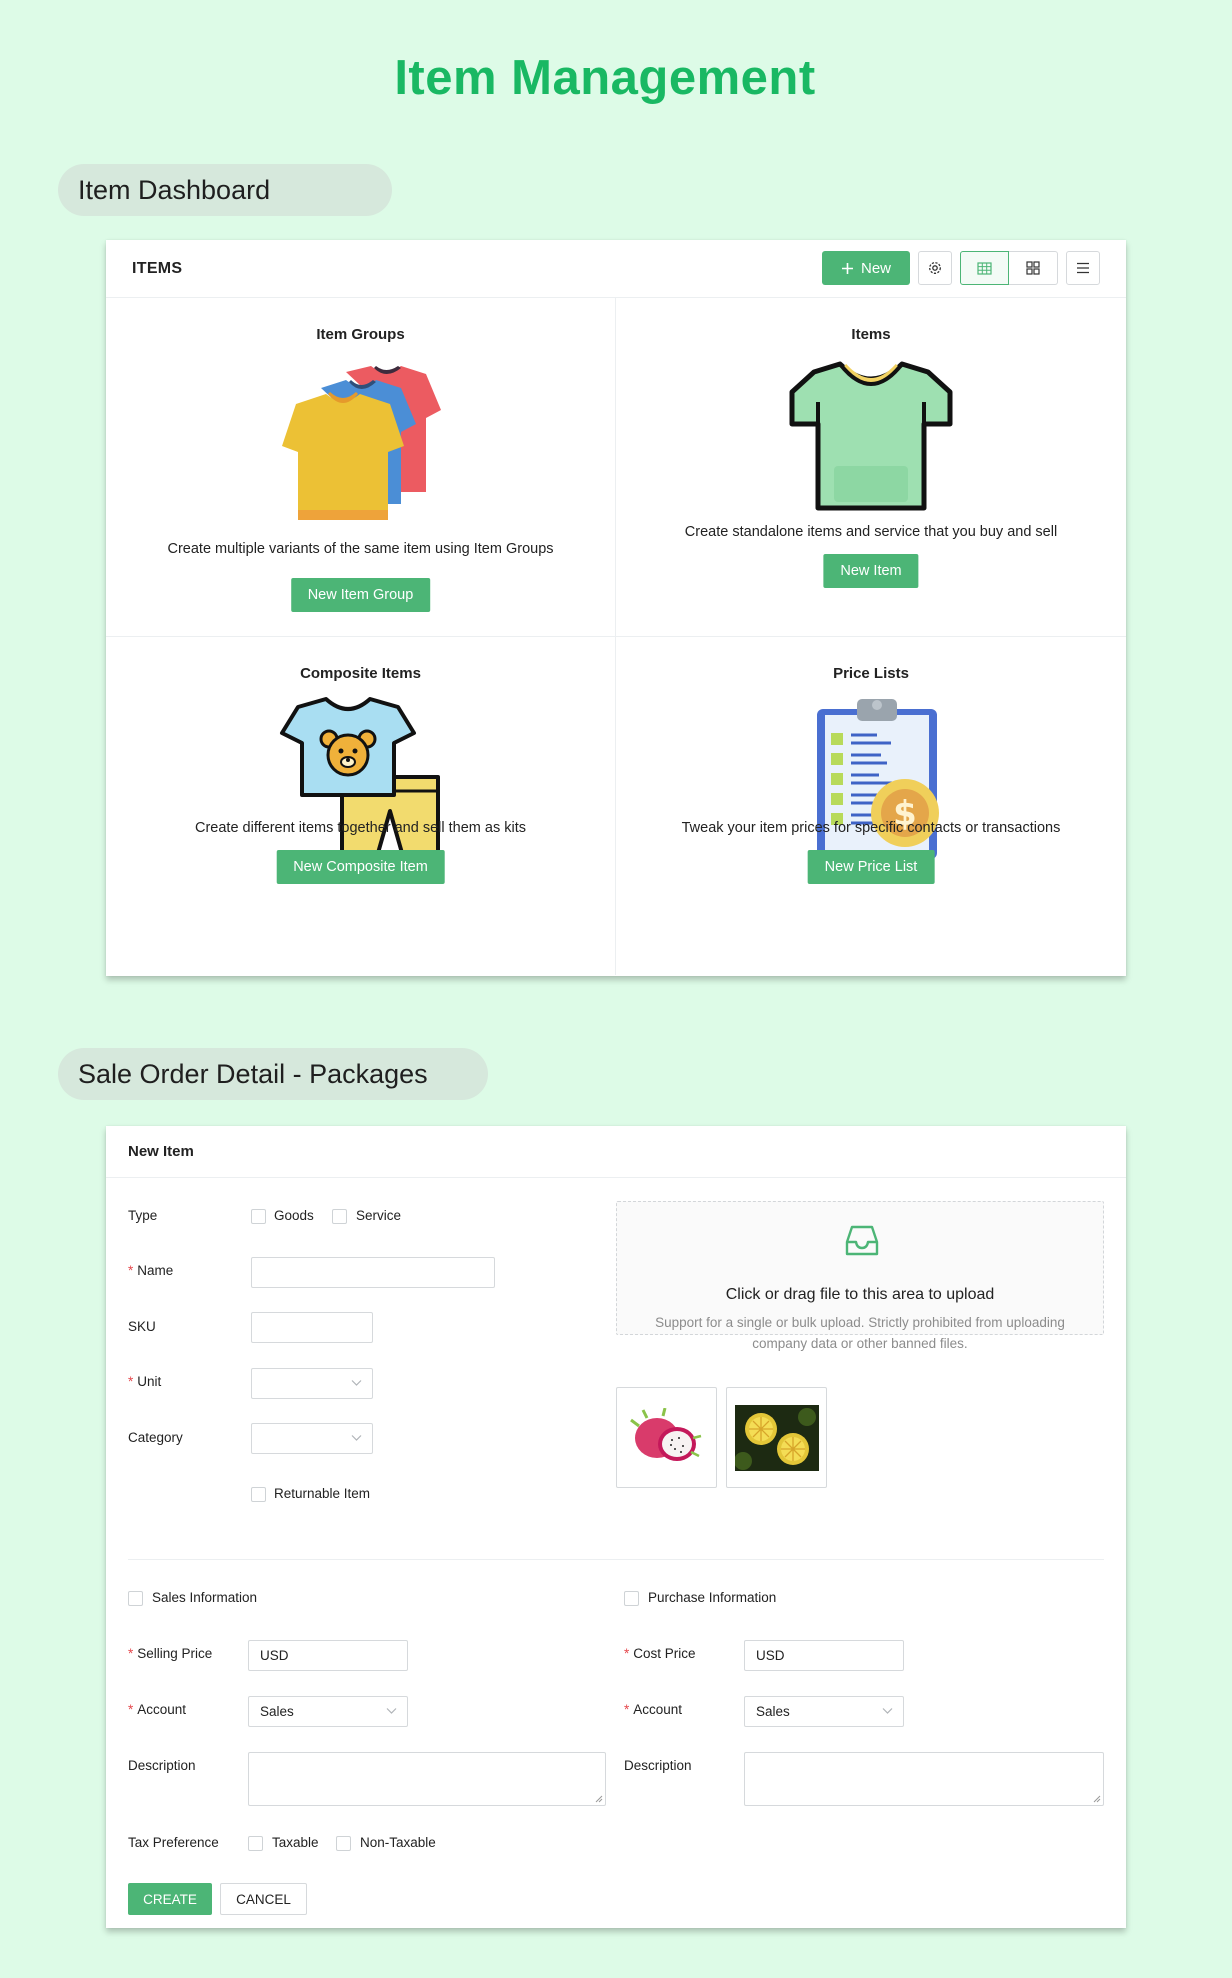 The width and height of the screenshot is (1232, 1978). Describe the element at coordinates (871, 334) in the screenshot. I see `card-title: Items` at that location.